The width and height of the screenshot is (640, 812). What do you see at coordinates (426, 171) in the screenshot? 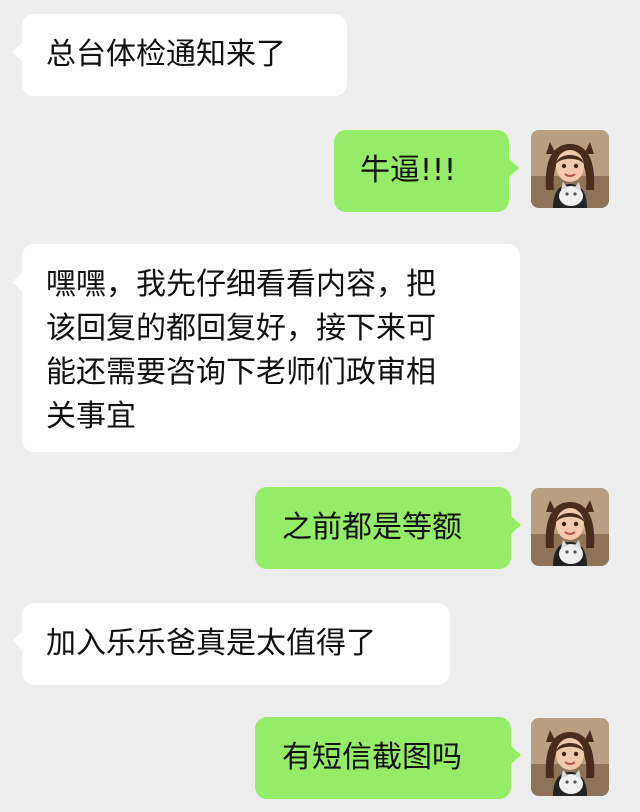
I see `message-bubble-sent: 牛逼!!!` at bounding box center [426, 171].